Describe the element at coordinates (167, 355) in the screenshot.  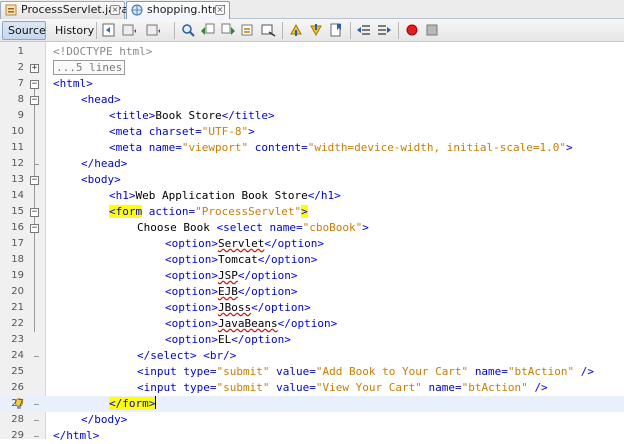
I see `select-close-tag: </select>` at that location.